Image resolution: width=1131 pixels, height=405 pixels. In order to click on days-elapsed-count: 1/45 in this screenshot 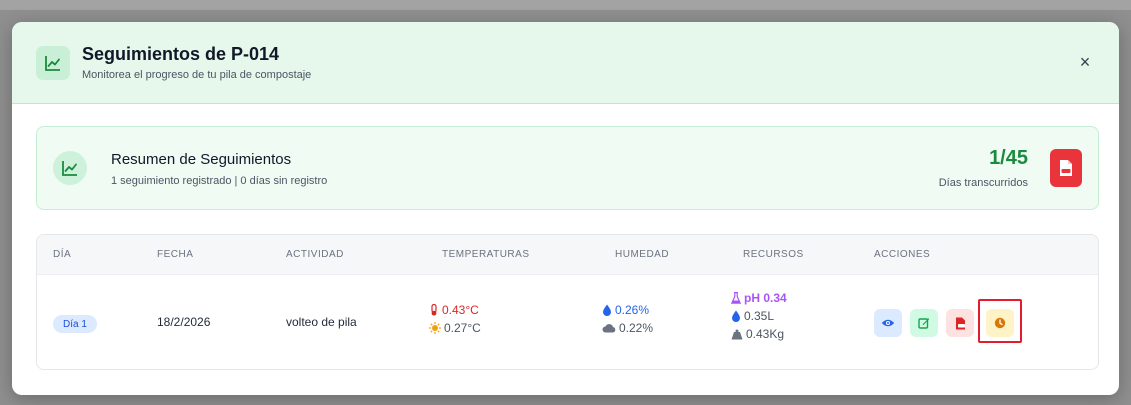, I will do `click(1008, 158)`.